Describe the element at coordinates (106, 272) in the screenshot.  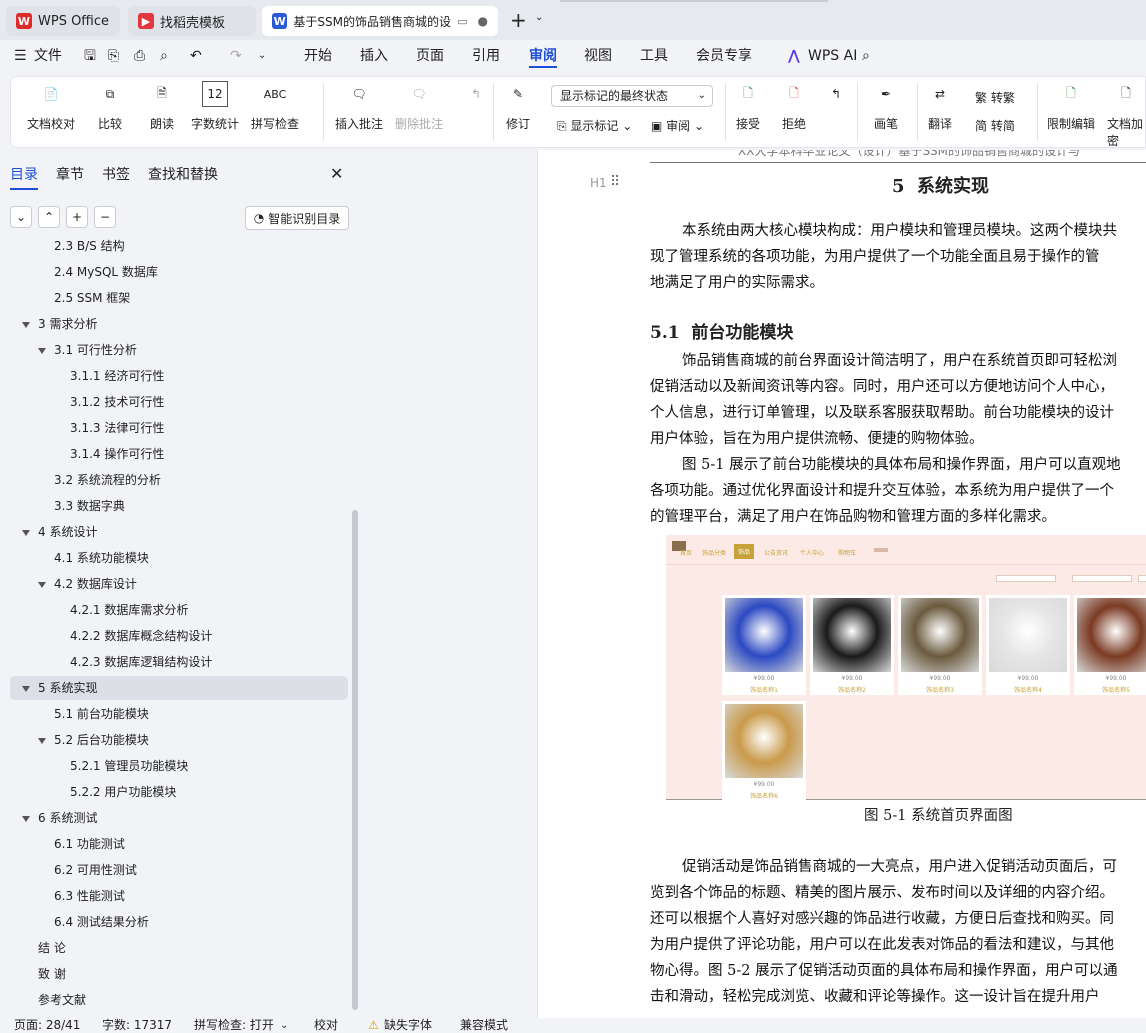
I see `toc-item: 2.4 MySQL 数据库` at that location.